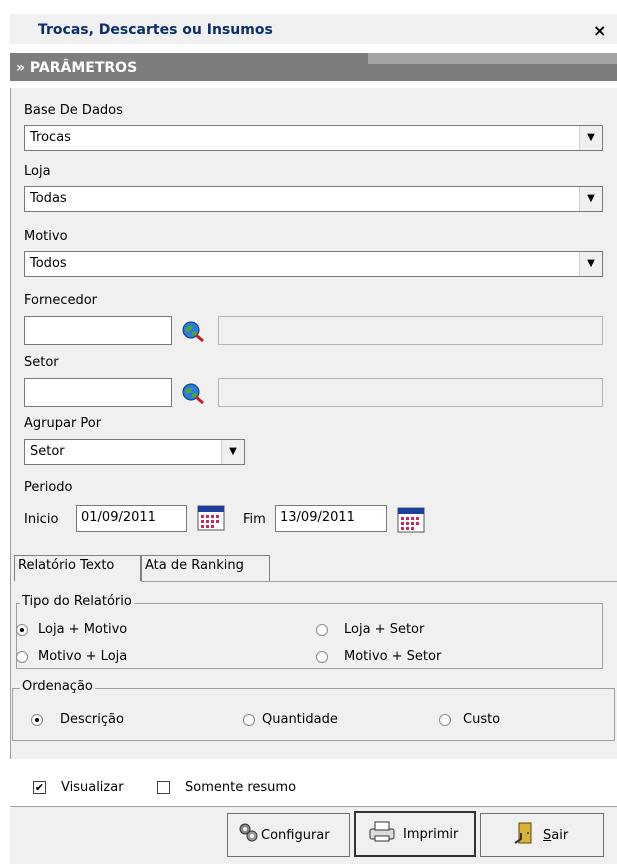 The image size is (617, 864). I want to click on sair-label: Sair, so click(555, 835).